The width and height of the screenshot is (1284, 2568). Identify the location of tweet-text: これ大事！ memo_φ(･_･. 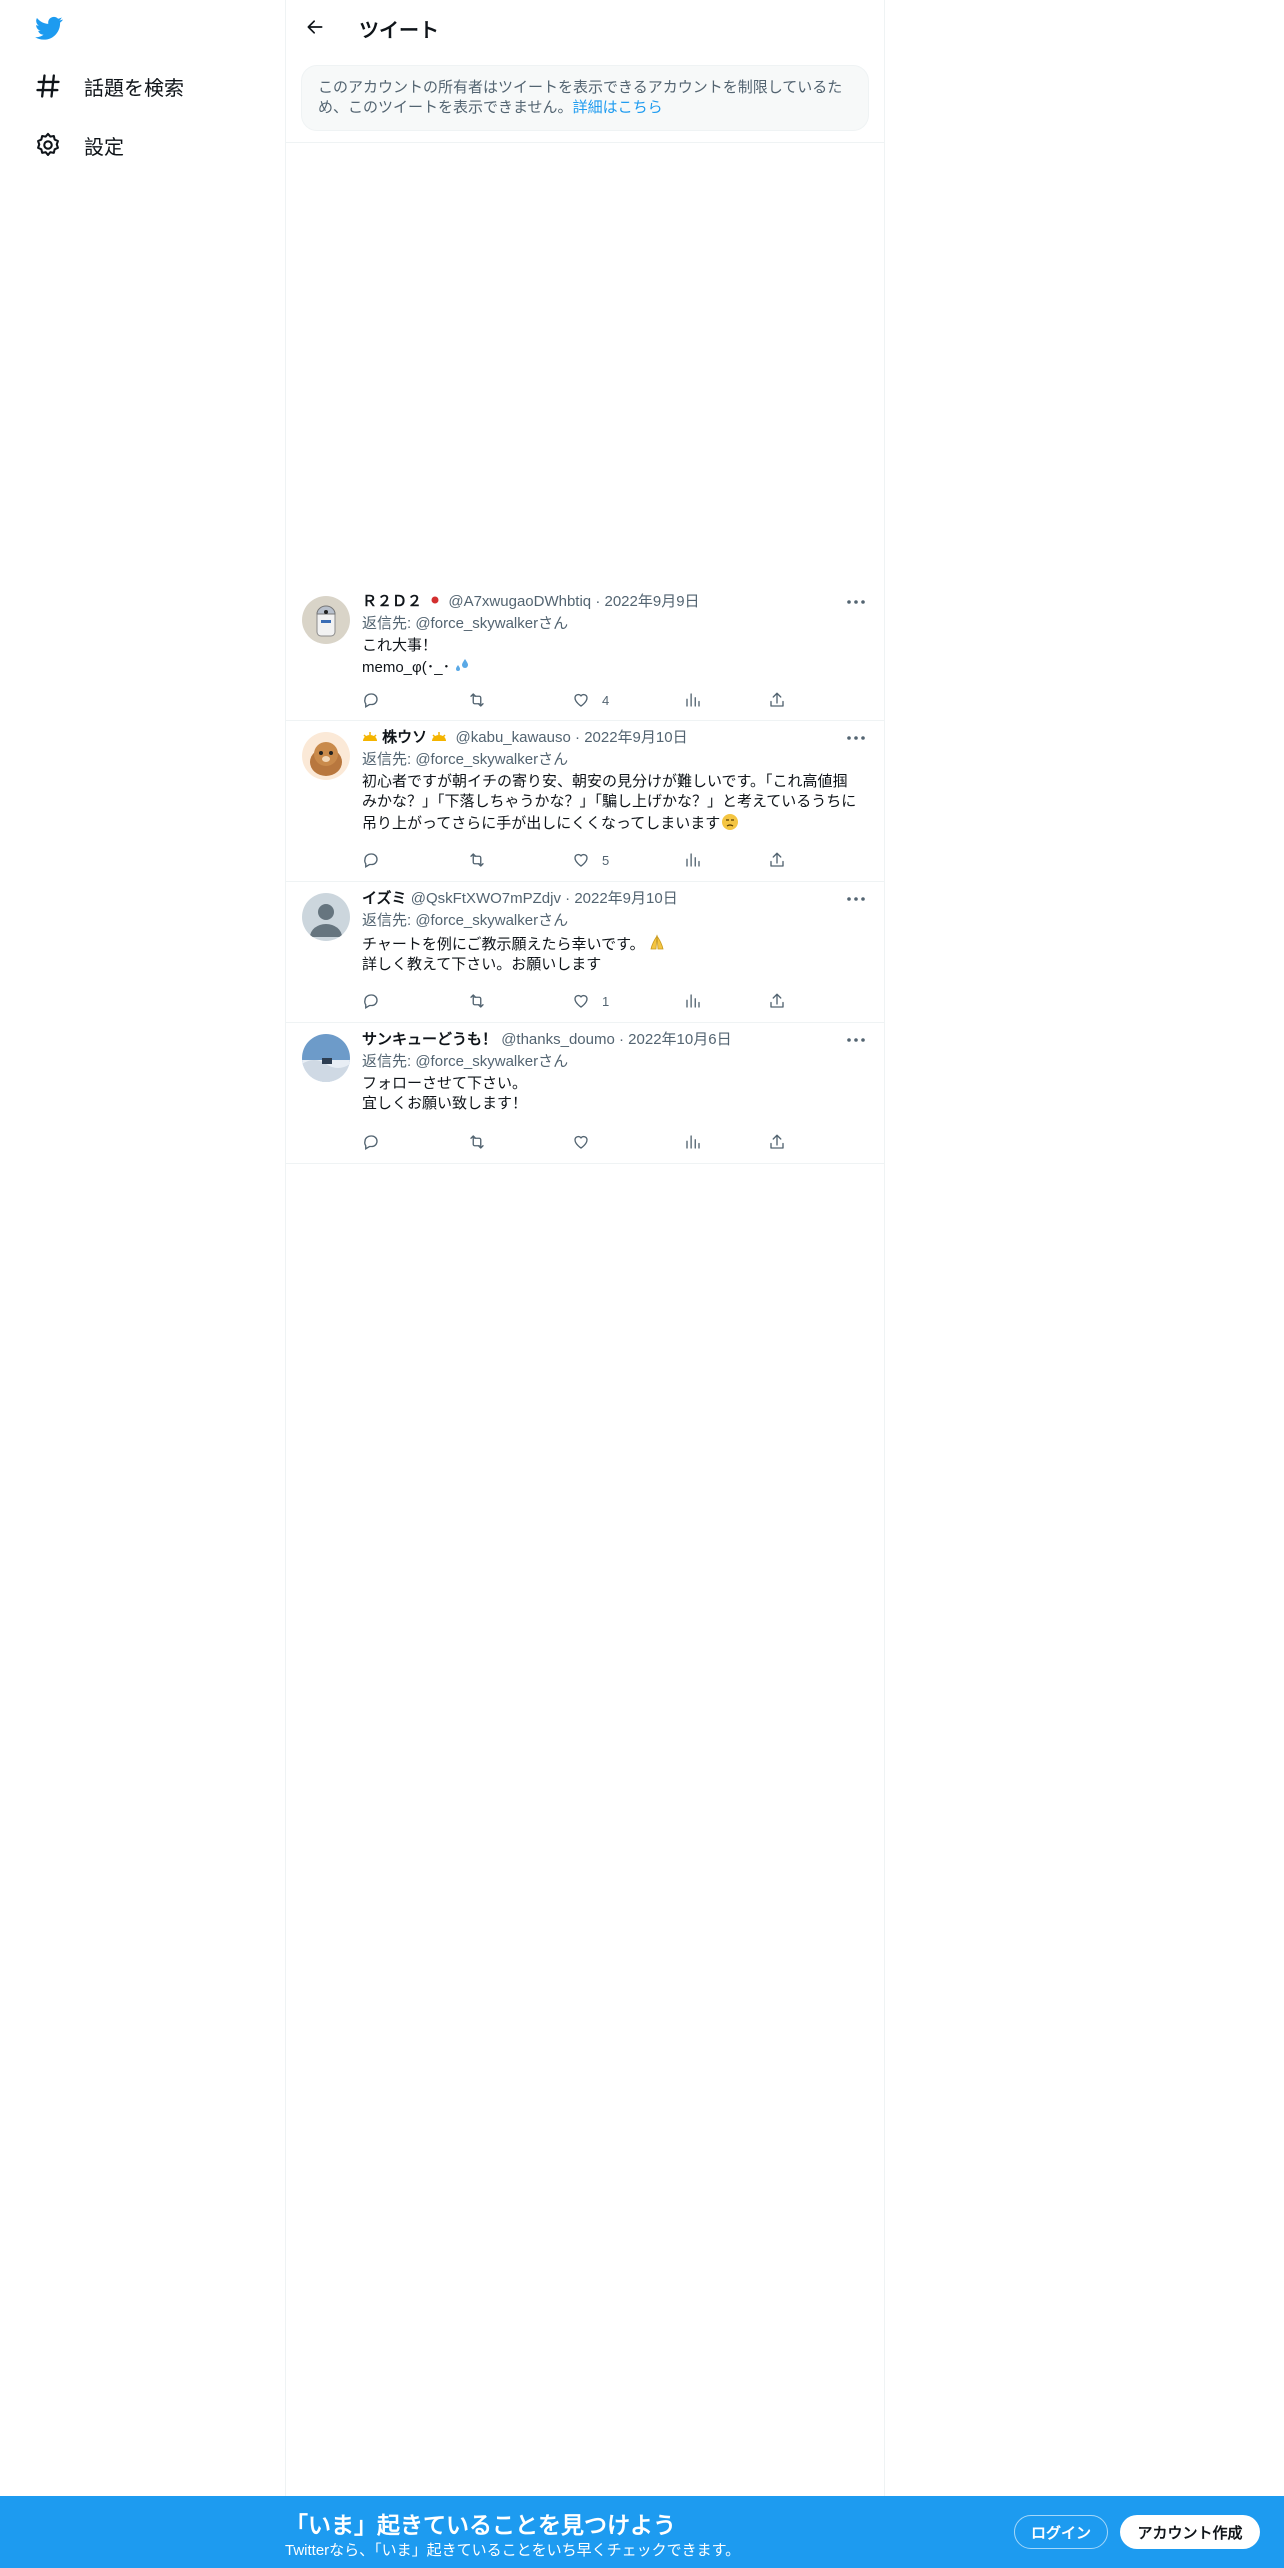
(615, 657).